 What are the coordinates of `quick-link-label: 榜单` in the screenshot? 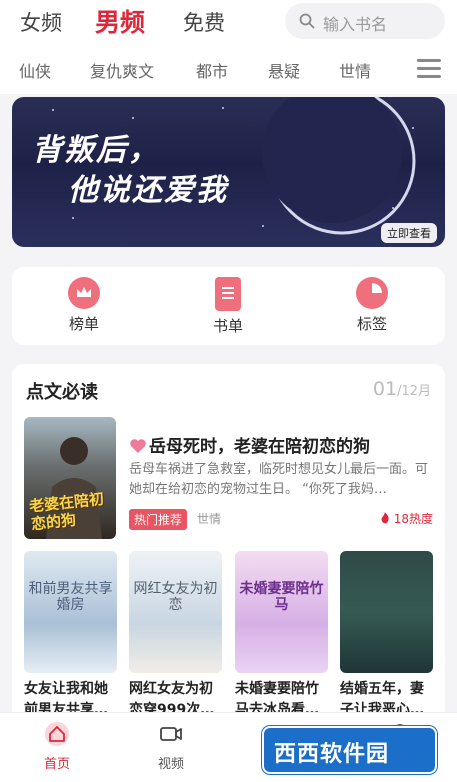 It's located at (83, 324).